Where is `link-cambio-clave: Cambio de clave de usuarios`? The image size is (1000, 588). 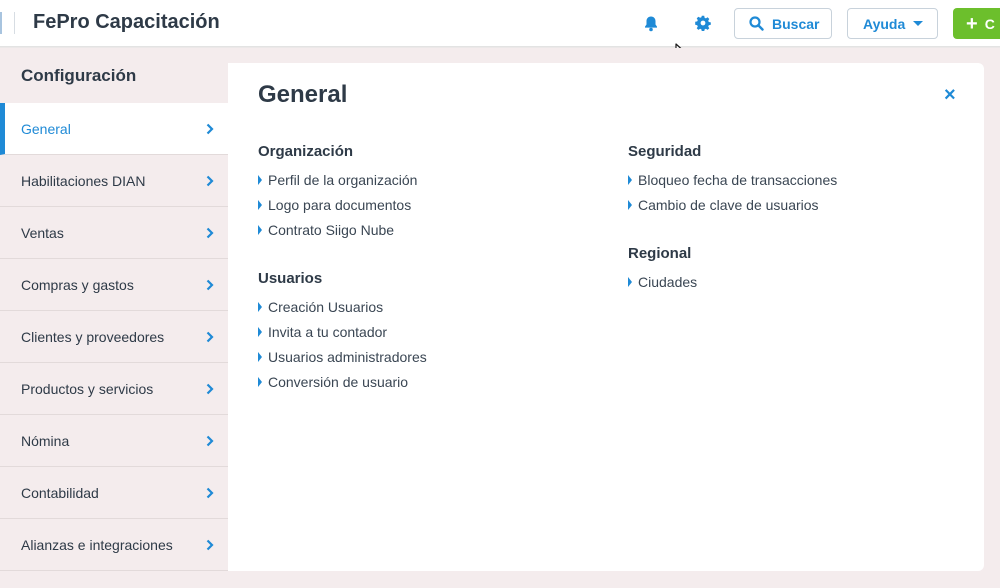
link-cambio-clave: Cambio de clave de usuarios is located at coordinates (732, 204).